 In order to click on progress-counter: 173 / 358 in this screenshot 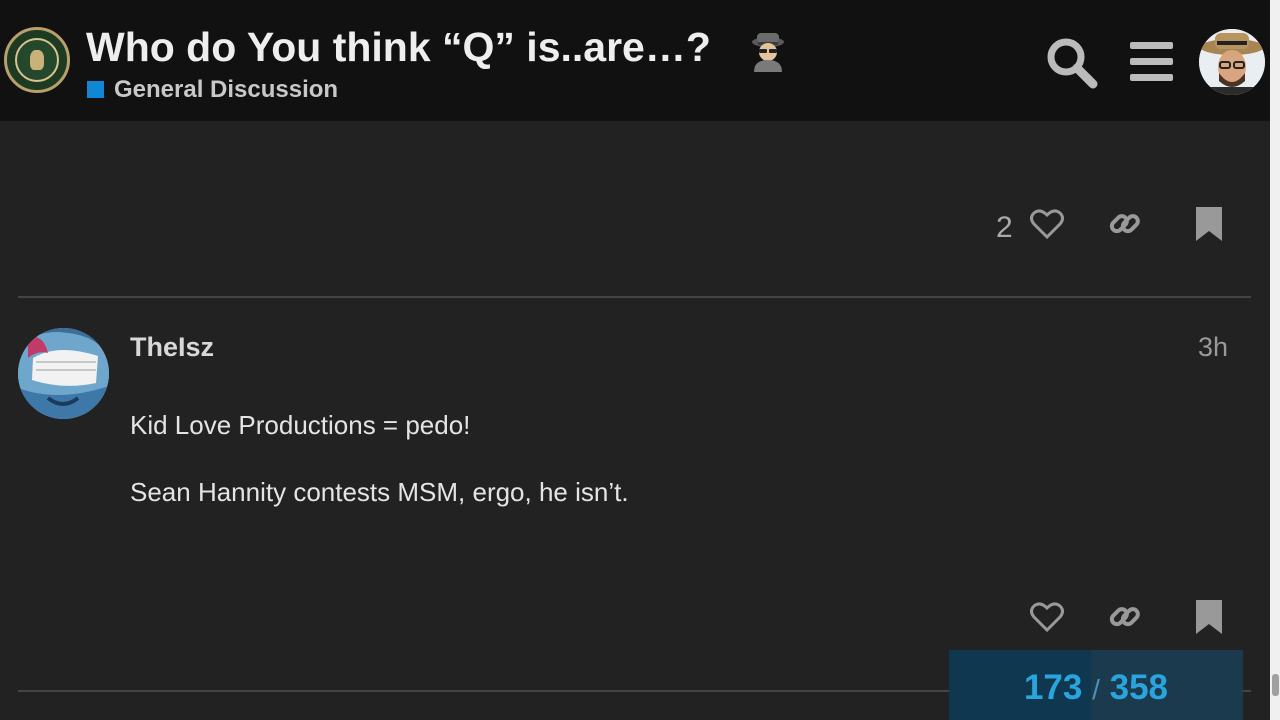, I will do `click(1096, 688)`.